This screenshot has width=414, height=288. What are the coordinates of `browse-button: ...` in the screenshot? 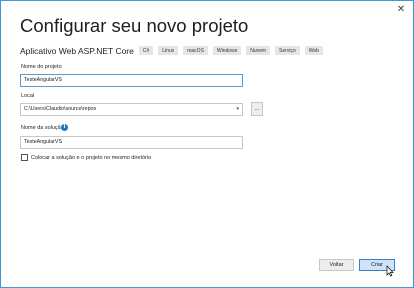 It's located at (257, 109).